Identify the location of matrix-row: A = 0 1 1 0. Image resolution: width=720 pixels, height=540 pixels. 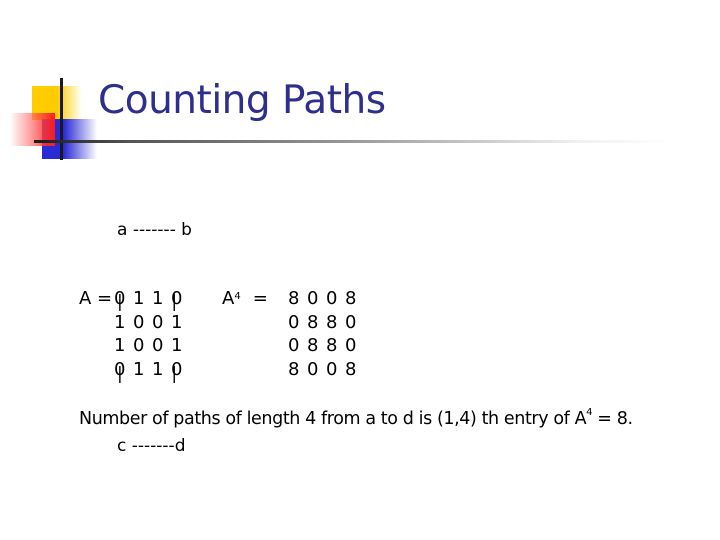
(134, 299).